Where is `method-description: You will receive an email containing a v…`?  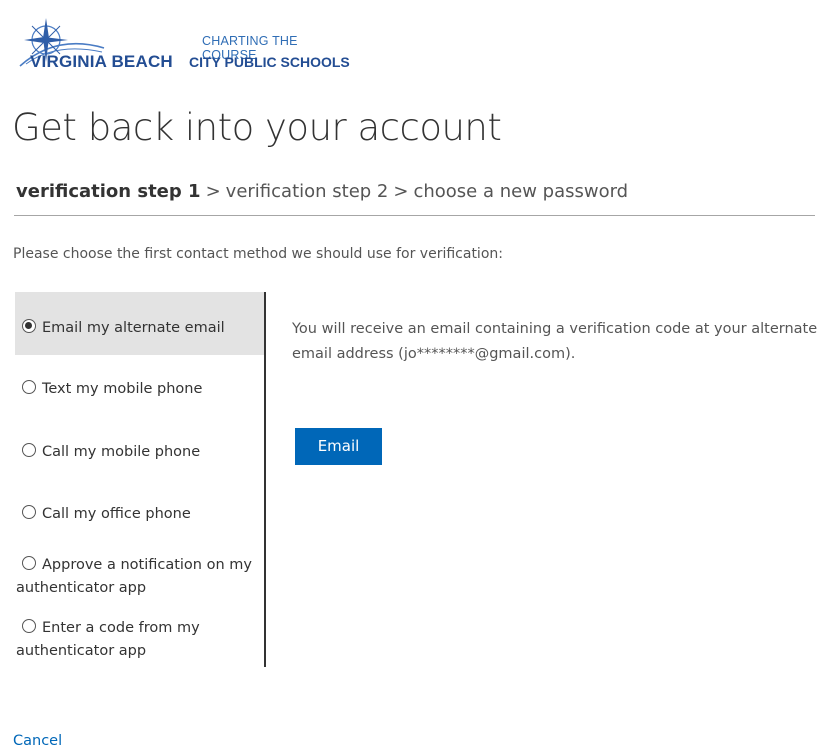 method-description: You will receive an email containing a v… is located at coordinates (555, 341).